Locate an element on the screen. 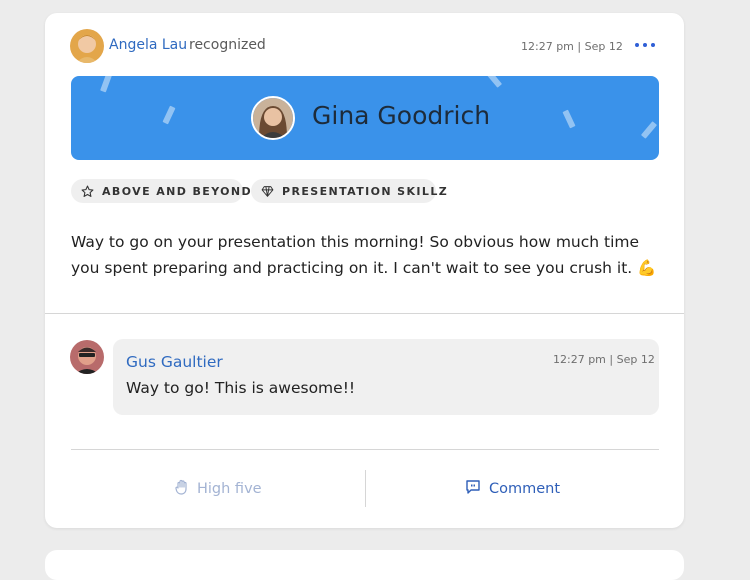 The height and width of the screenshot is (580, 750). author-avatar is located at coordinates (87, 46).